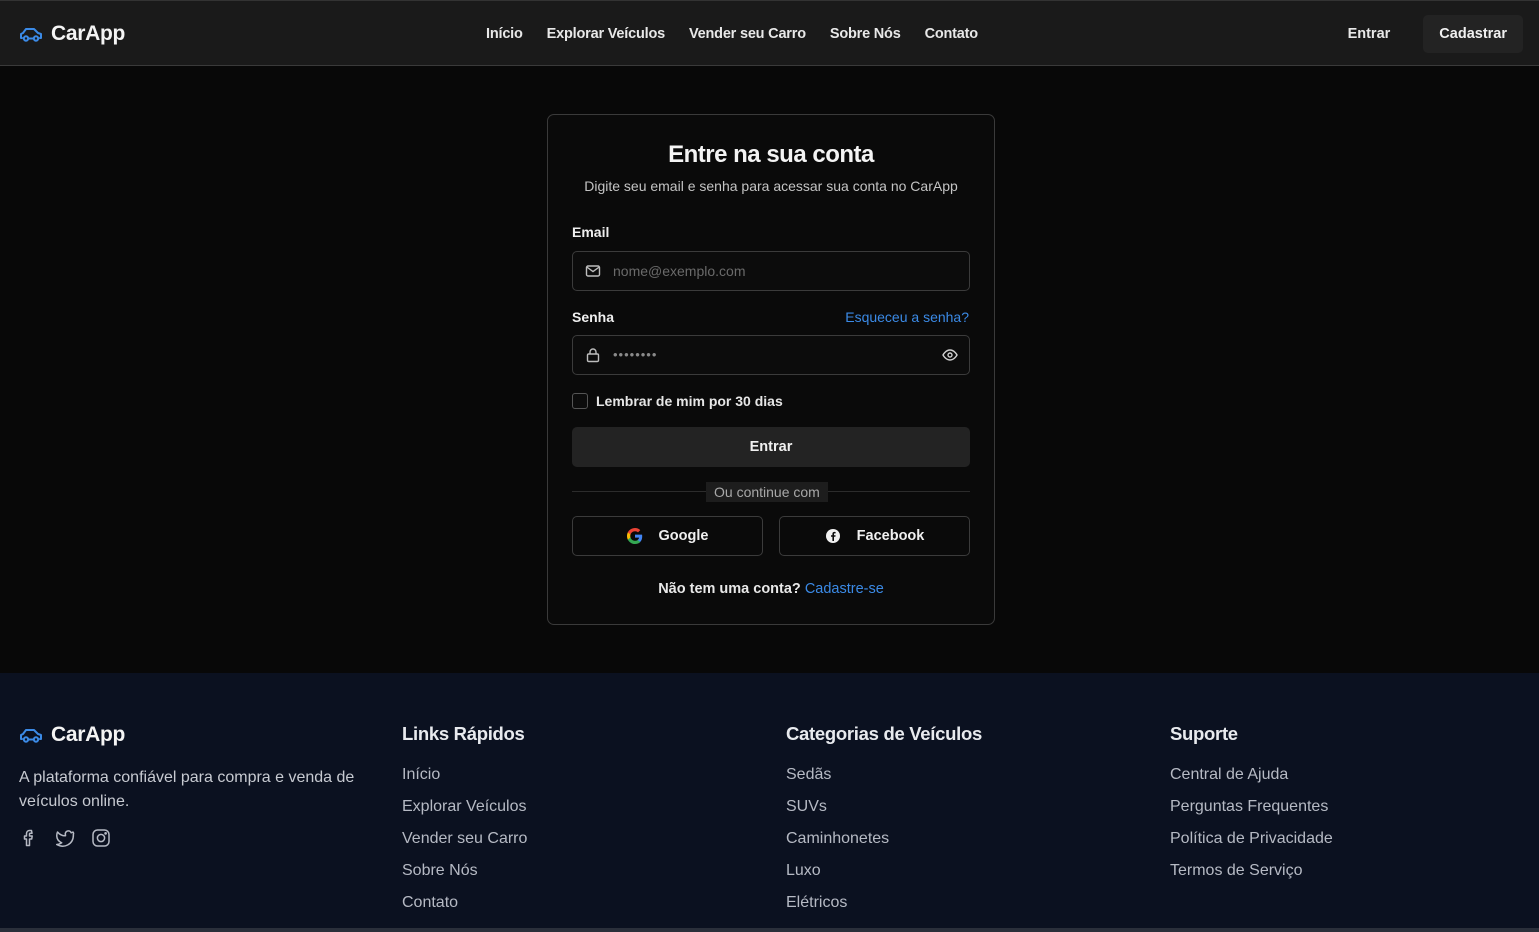 The height and width of the screenshot is (932, 1539). I want to click on lock-icon, so click(593, 355).